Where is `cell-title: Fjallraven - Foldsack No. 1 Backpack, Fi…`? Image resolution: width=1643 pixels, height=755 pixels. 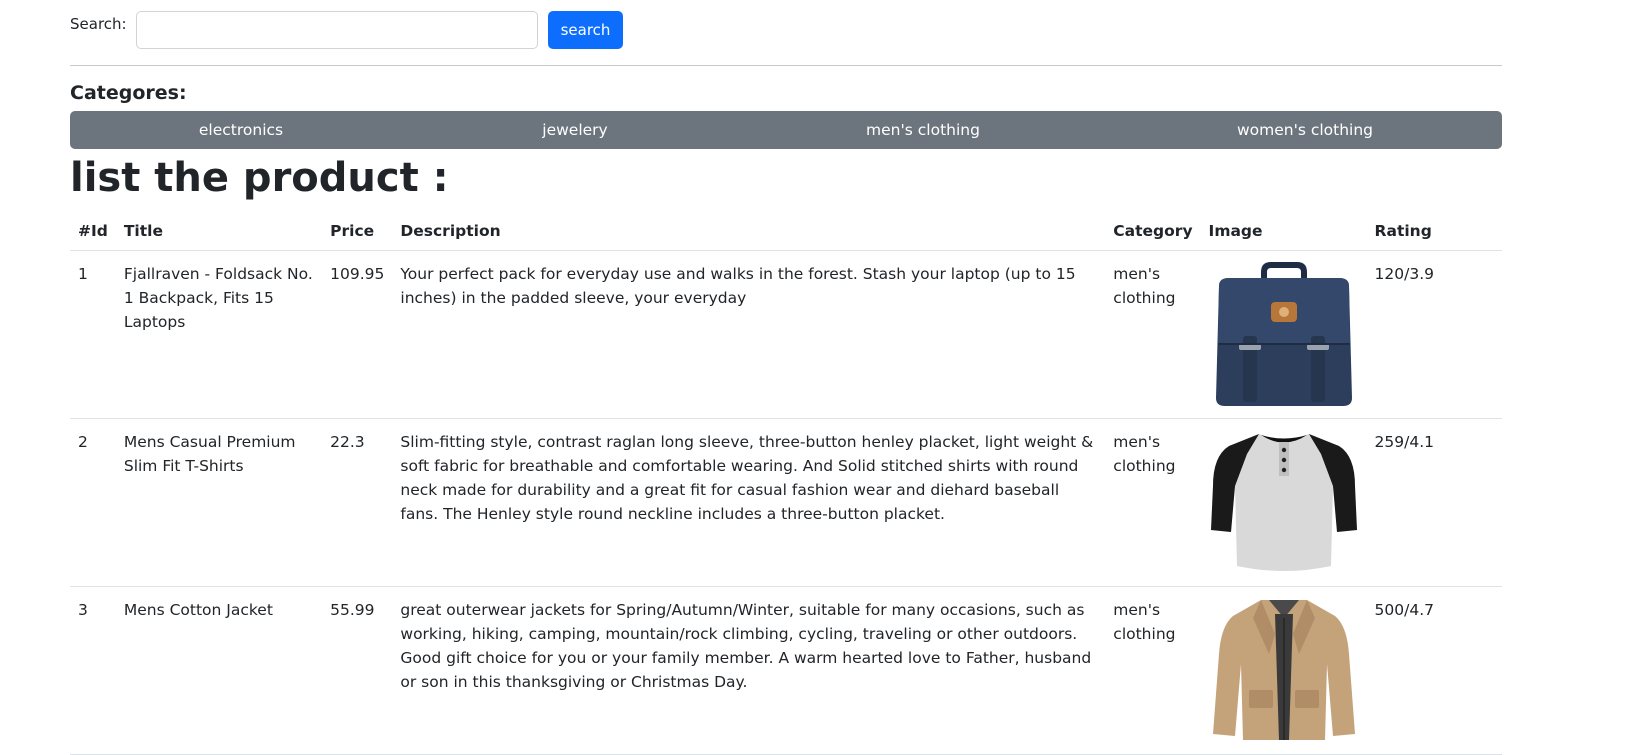
cell-title: Fjallraven - Foldsack No. 1 Backpack, Fi… is located at coordinates (219, 334).